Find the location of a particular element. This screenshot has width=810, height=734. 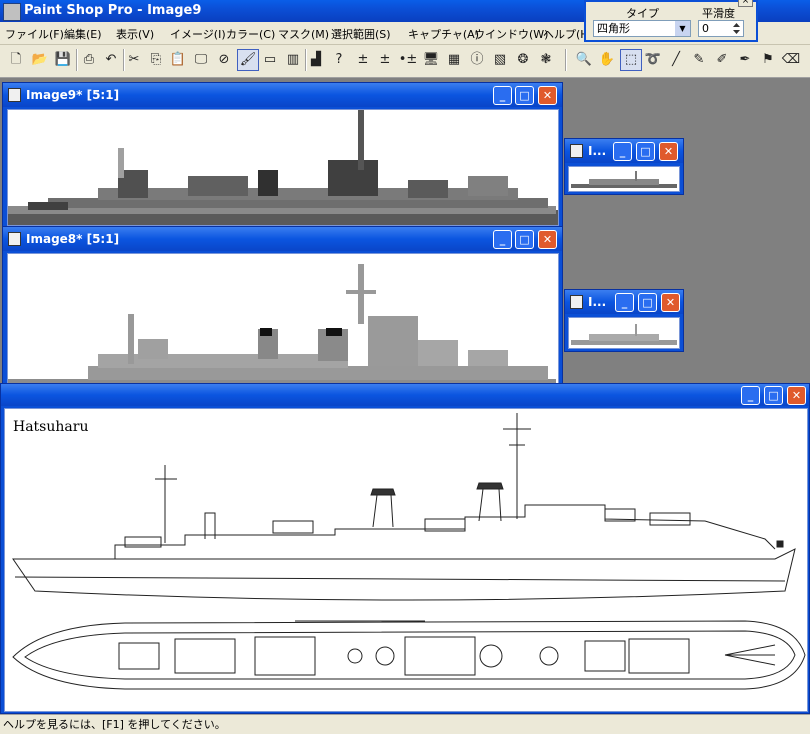

thumb1-titlebar: I... _ □ ✕ is located at coordinates (624, 151).